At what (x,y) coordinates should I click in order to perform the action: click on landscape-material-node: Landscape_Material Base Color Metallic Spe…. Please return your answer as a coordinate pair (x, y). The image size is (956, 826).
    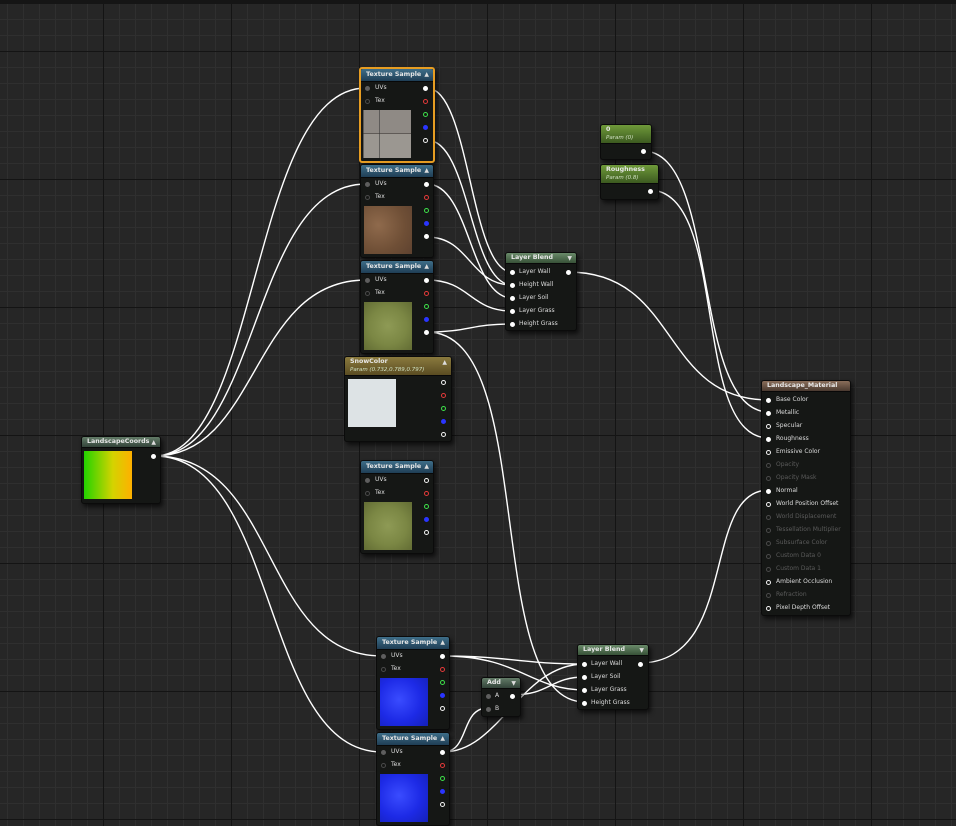
    Looking at the image, I should click on (806, 498).